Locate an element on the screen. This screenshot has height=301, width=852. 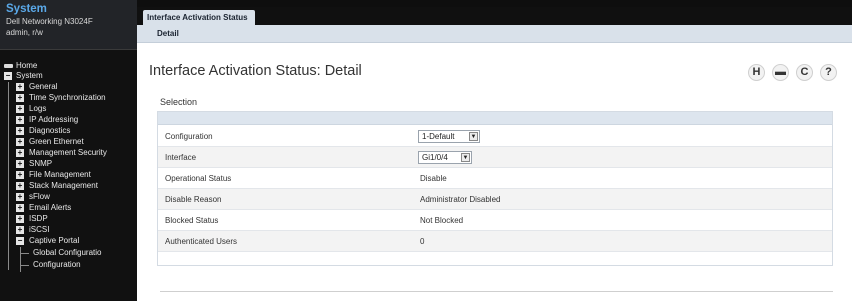
row-configuration: Configuration 1-Default ▼ is located at coordinates (495, 136).